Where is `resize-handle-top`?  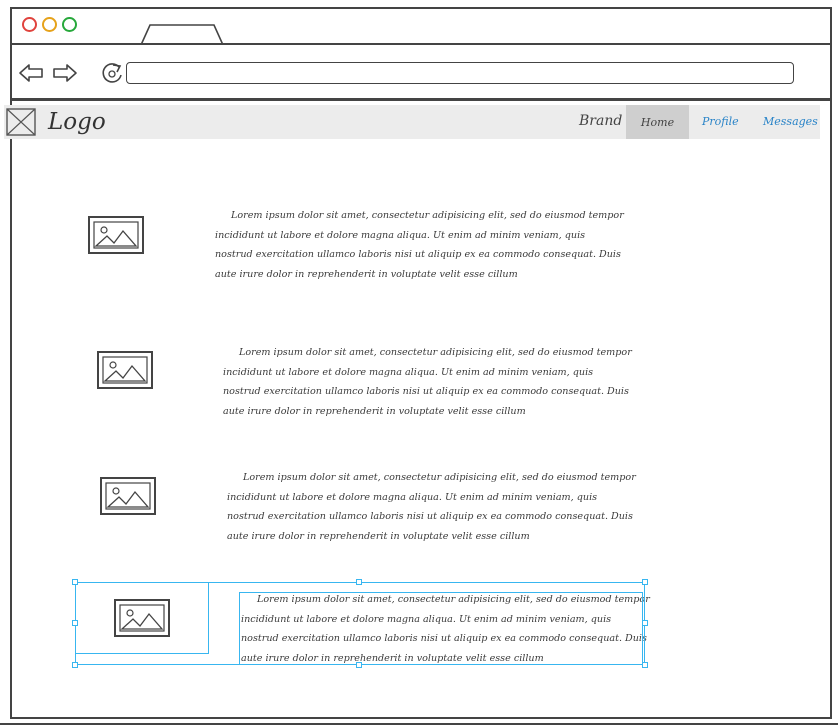 resize-handle-top is located at coordinates (359, 582).